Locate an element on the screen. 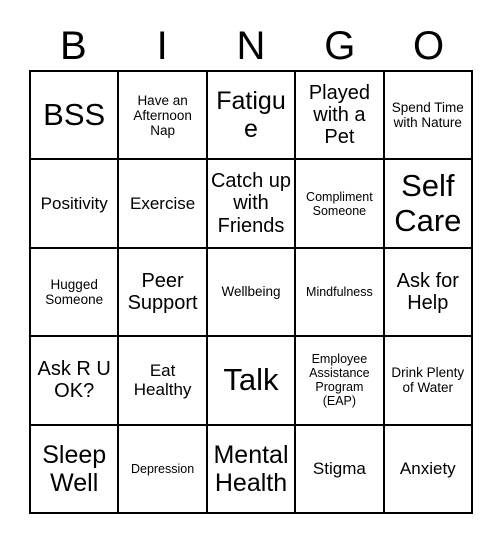 The width and height of the screenshot is (500, 544). bingo-cell: Have an Afternoon Nap is located at coordinates (163, 116).